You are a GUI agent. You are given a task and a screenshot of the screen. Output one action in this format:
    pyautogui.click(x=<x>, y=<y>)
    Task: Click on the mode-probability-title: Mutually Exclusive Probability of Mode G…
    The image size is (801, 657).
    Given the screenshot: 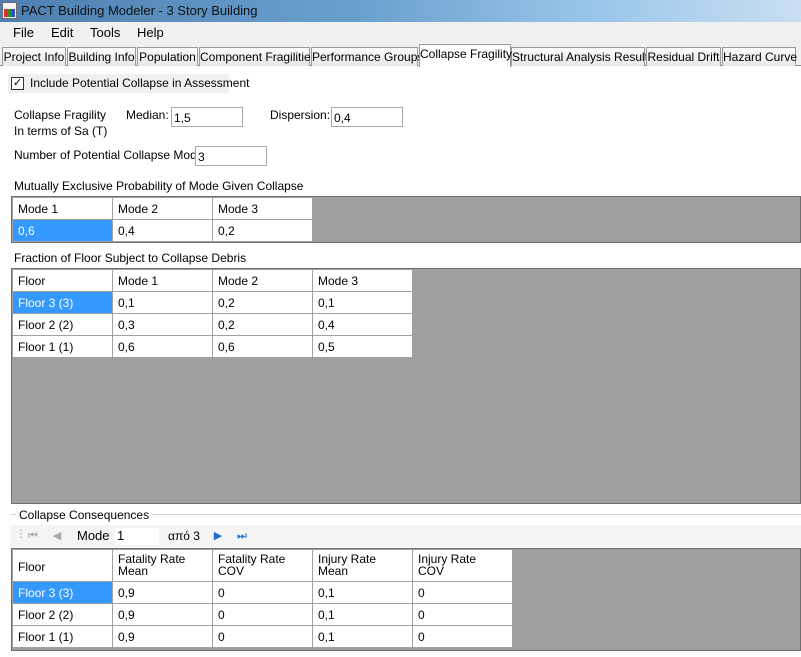 What is the action you would take?
    pyautogui.click(x=159, y=186)
    